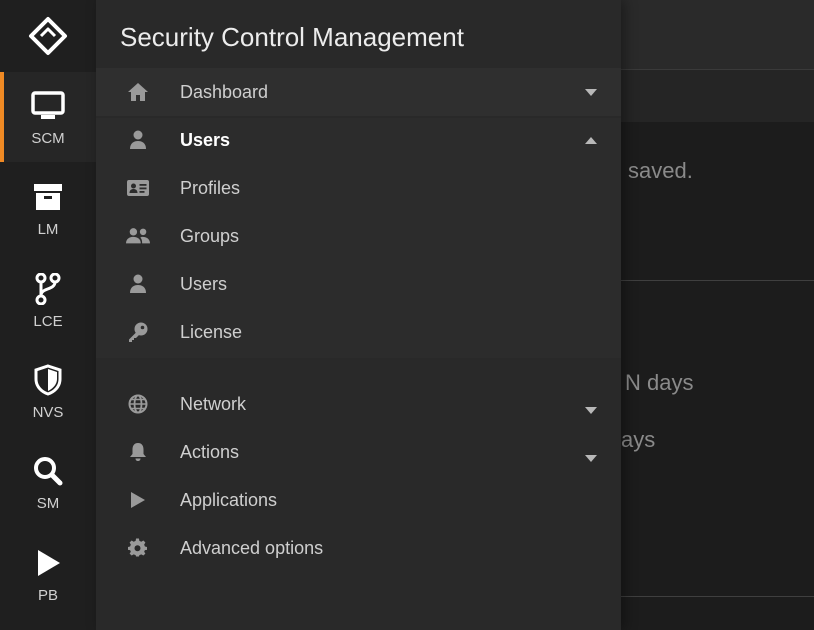  Describe the element at coordinates (358, 332) in the screenshot. I see `nav-item-license: License` at that location.